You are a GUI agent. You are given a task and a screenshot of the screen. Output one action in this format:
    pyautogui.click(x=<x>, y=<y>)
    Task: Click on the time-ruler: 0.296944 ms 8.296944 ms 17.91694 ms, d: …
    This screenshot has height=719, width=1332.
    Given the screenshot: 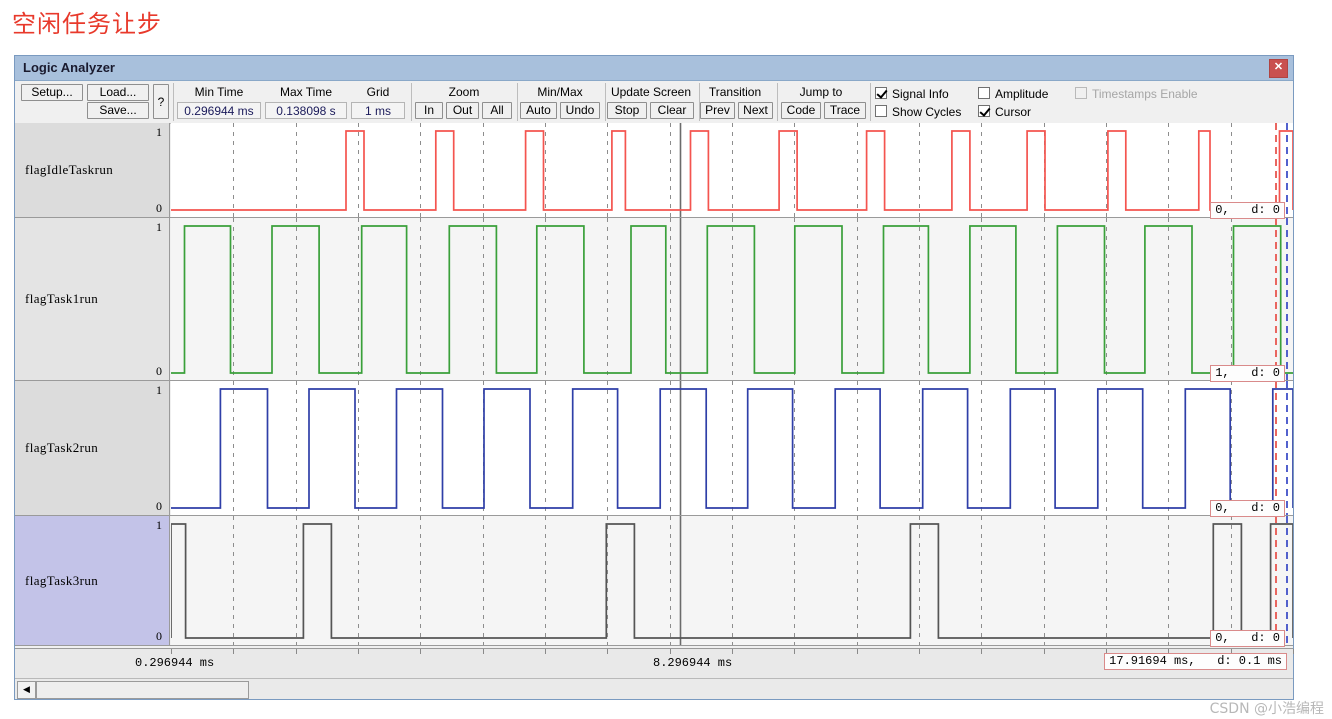 What is the action you would take?
    pyautogui.click(x=654, y=663)
    